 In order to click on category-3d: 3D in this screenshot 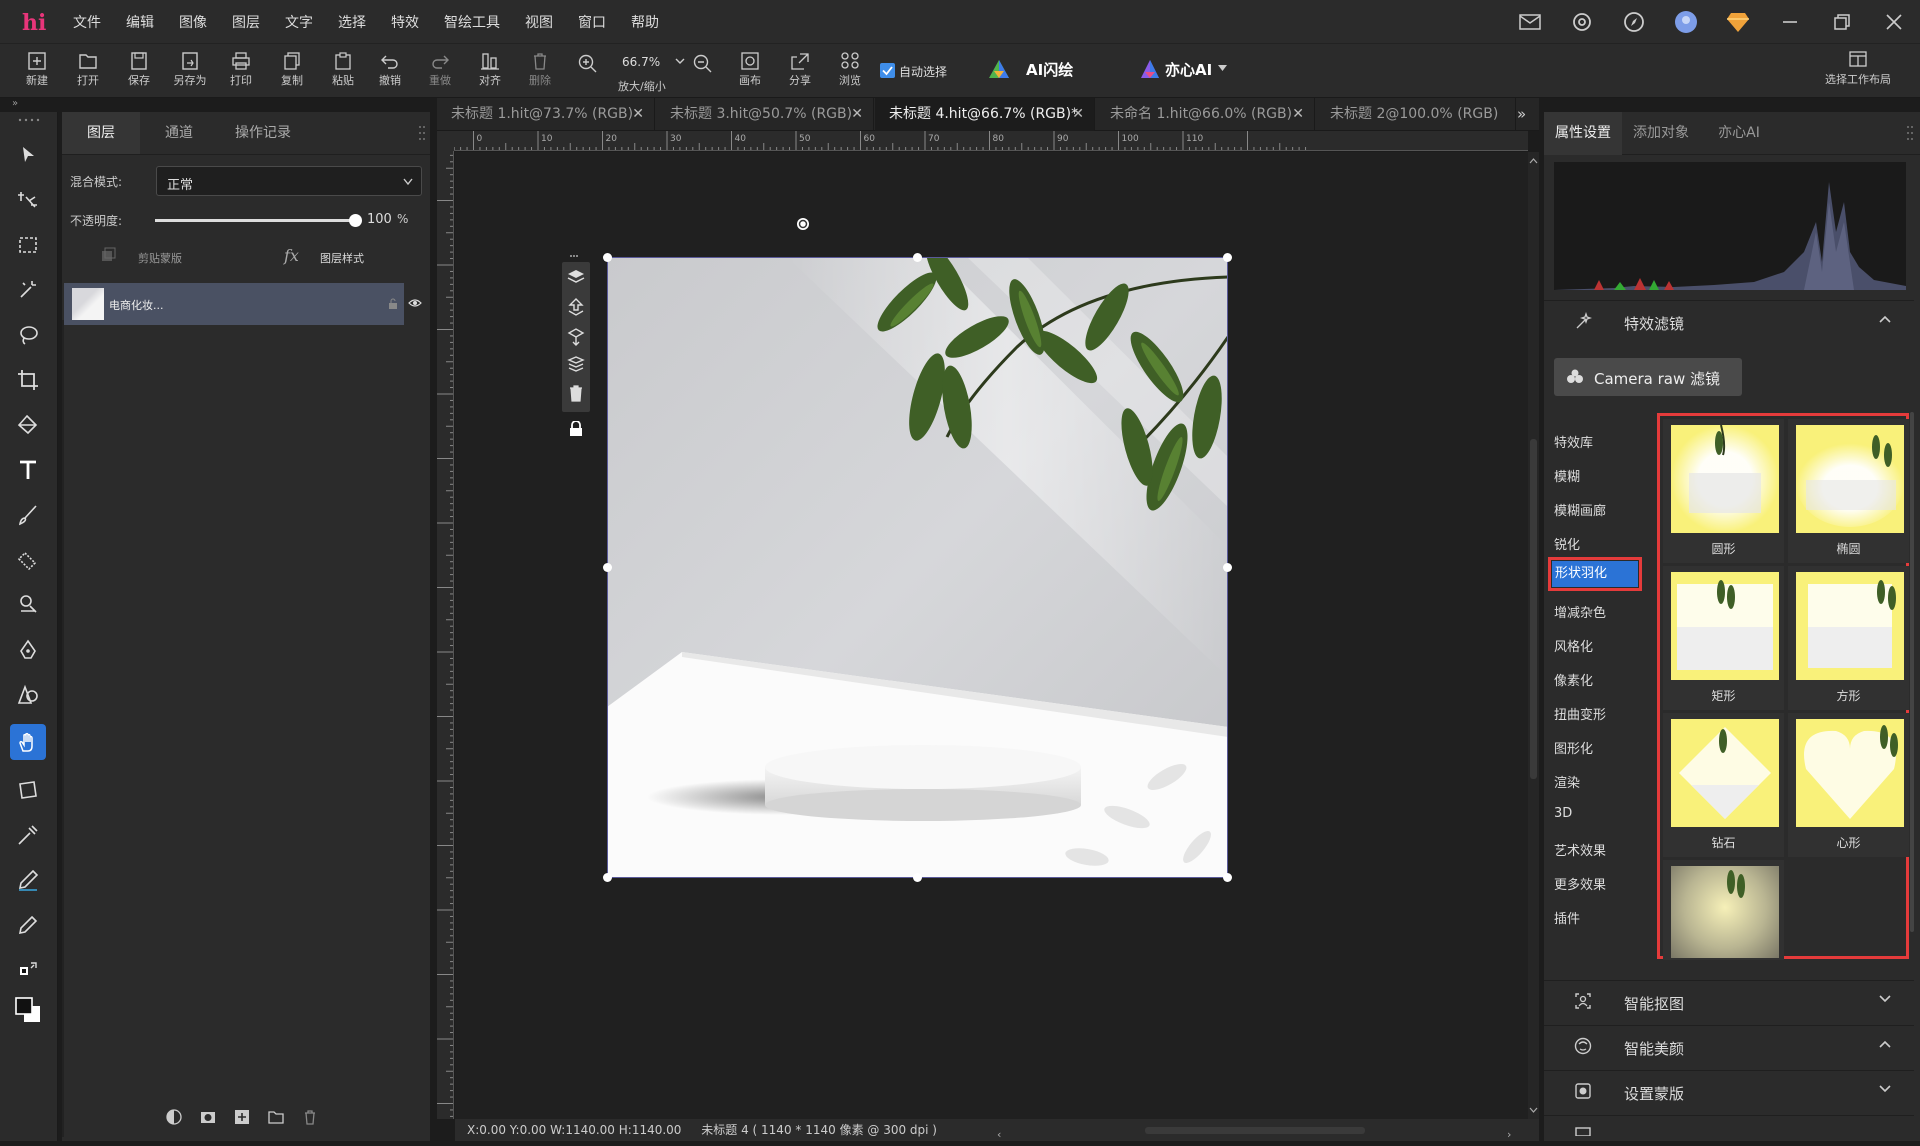, I will do `click(1563, 813)`.